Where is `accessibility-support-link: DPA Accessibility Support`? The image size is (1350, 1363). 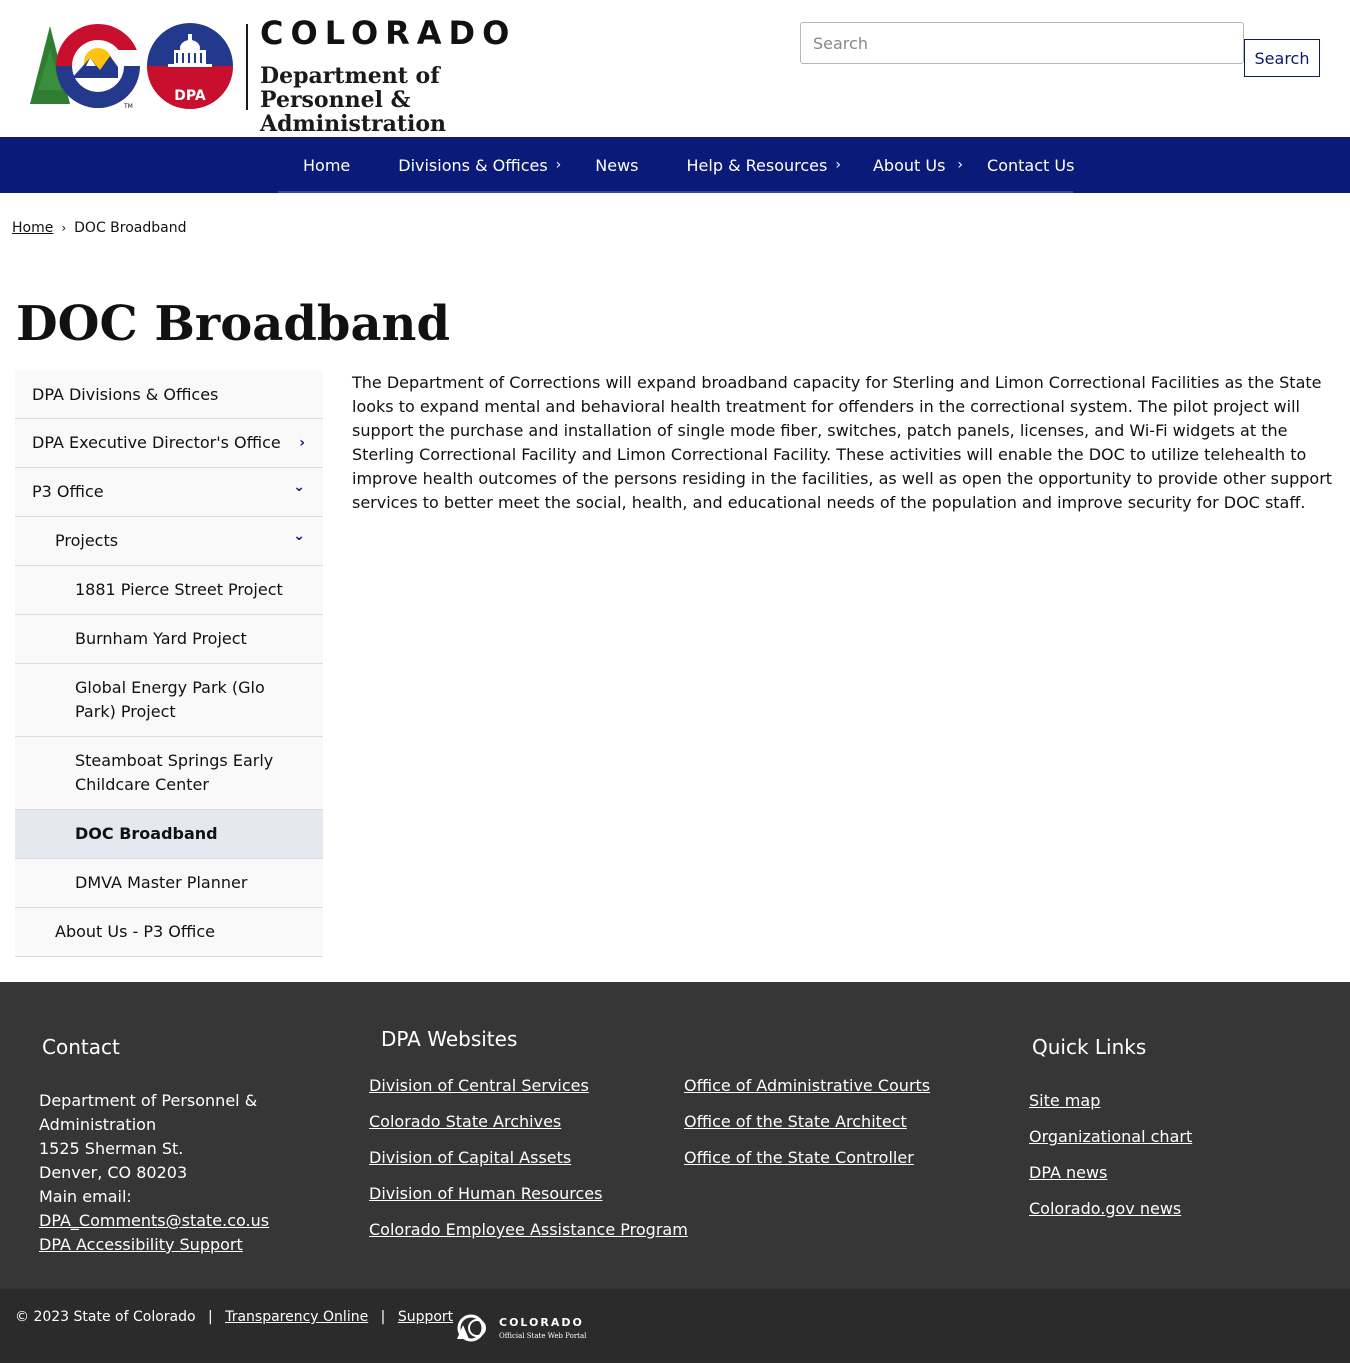
accessibility-support-link: DPA Accessibility Support is located at coordinates (169, 1245).